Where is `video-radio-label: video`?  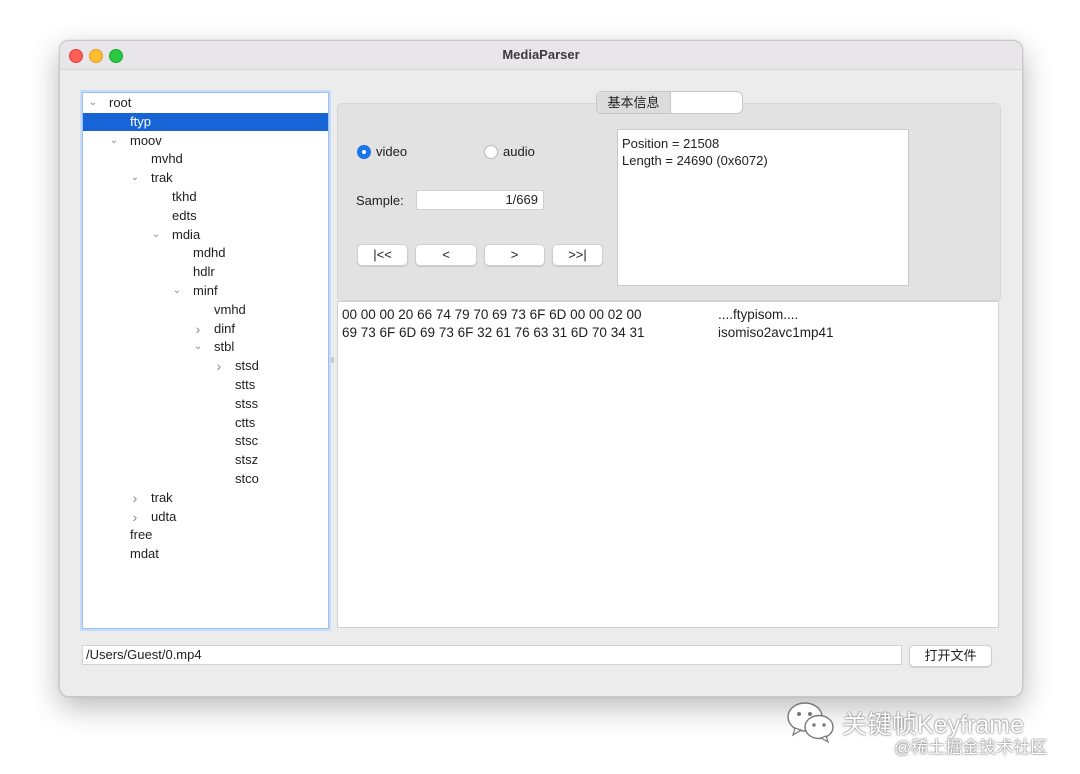
video-radio-label: video is located at coordinates (391, 151).